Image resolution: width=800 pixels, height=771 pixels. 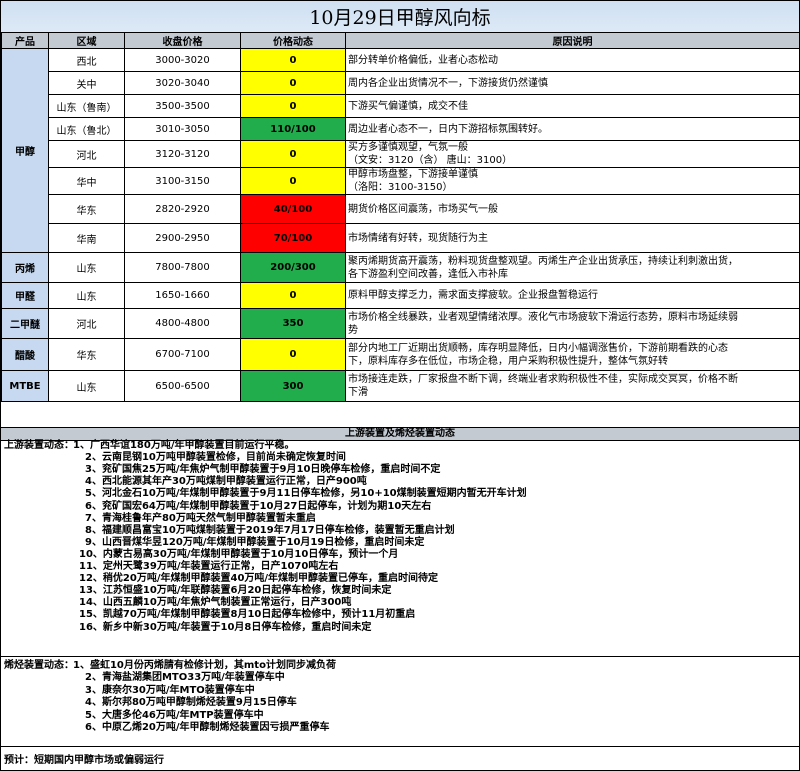 What do you see at coordinates (39, 665) in the screenshot?
I see `olefin-label: 烯烃装置动态：` at bounding box center [39, 665].